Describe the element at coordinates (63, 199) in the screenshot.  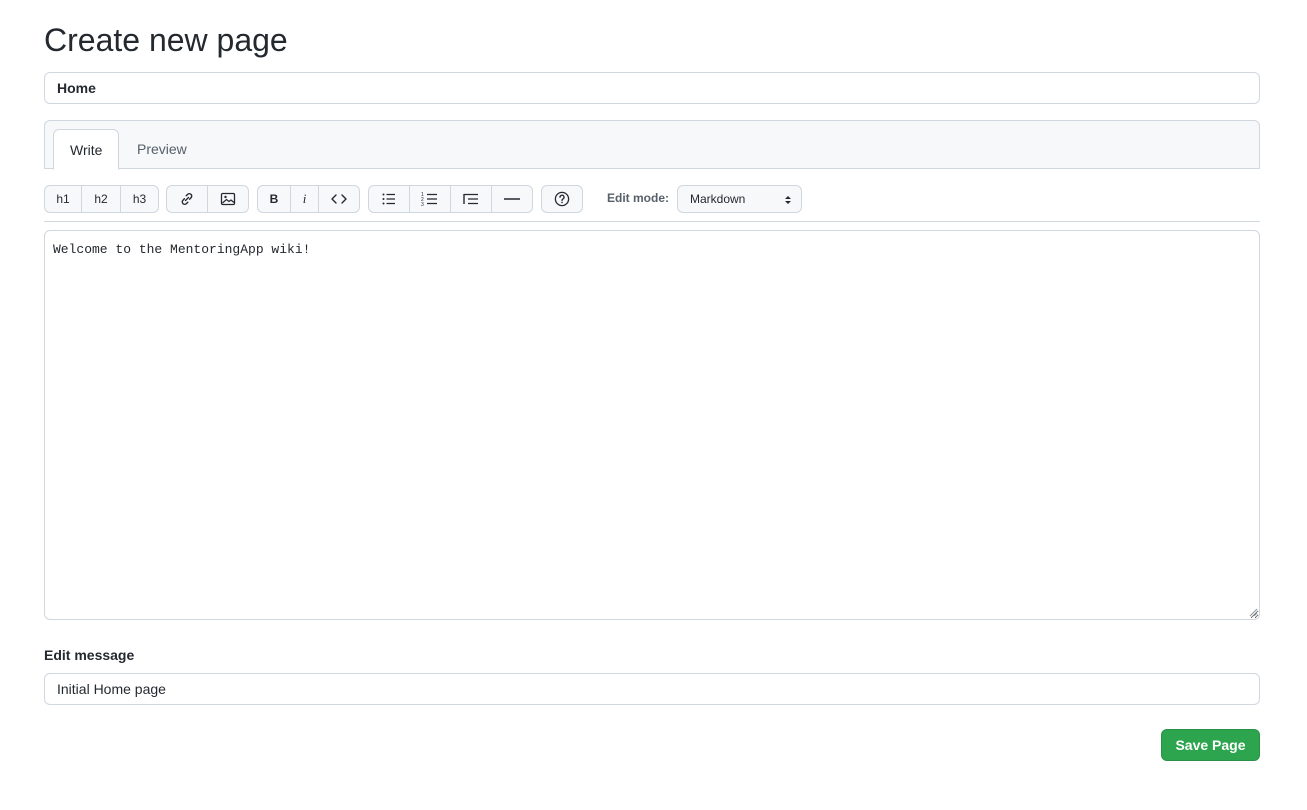
I see `h1-button: h1` at that location.